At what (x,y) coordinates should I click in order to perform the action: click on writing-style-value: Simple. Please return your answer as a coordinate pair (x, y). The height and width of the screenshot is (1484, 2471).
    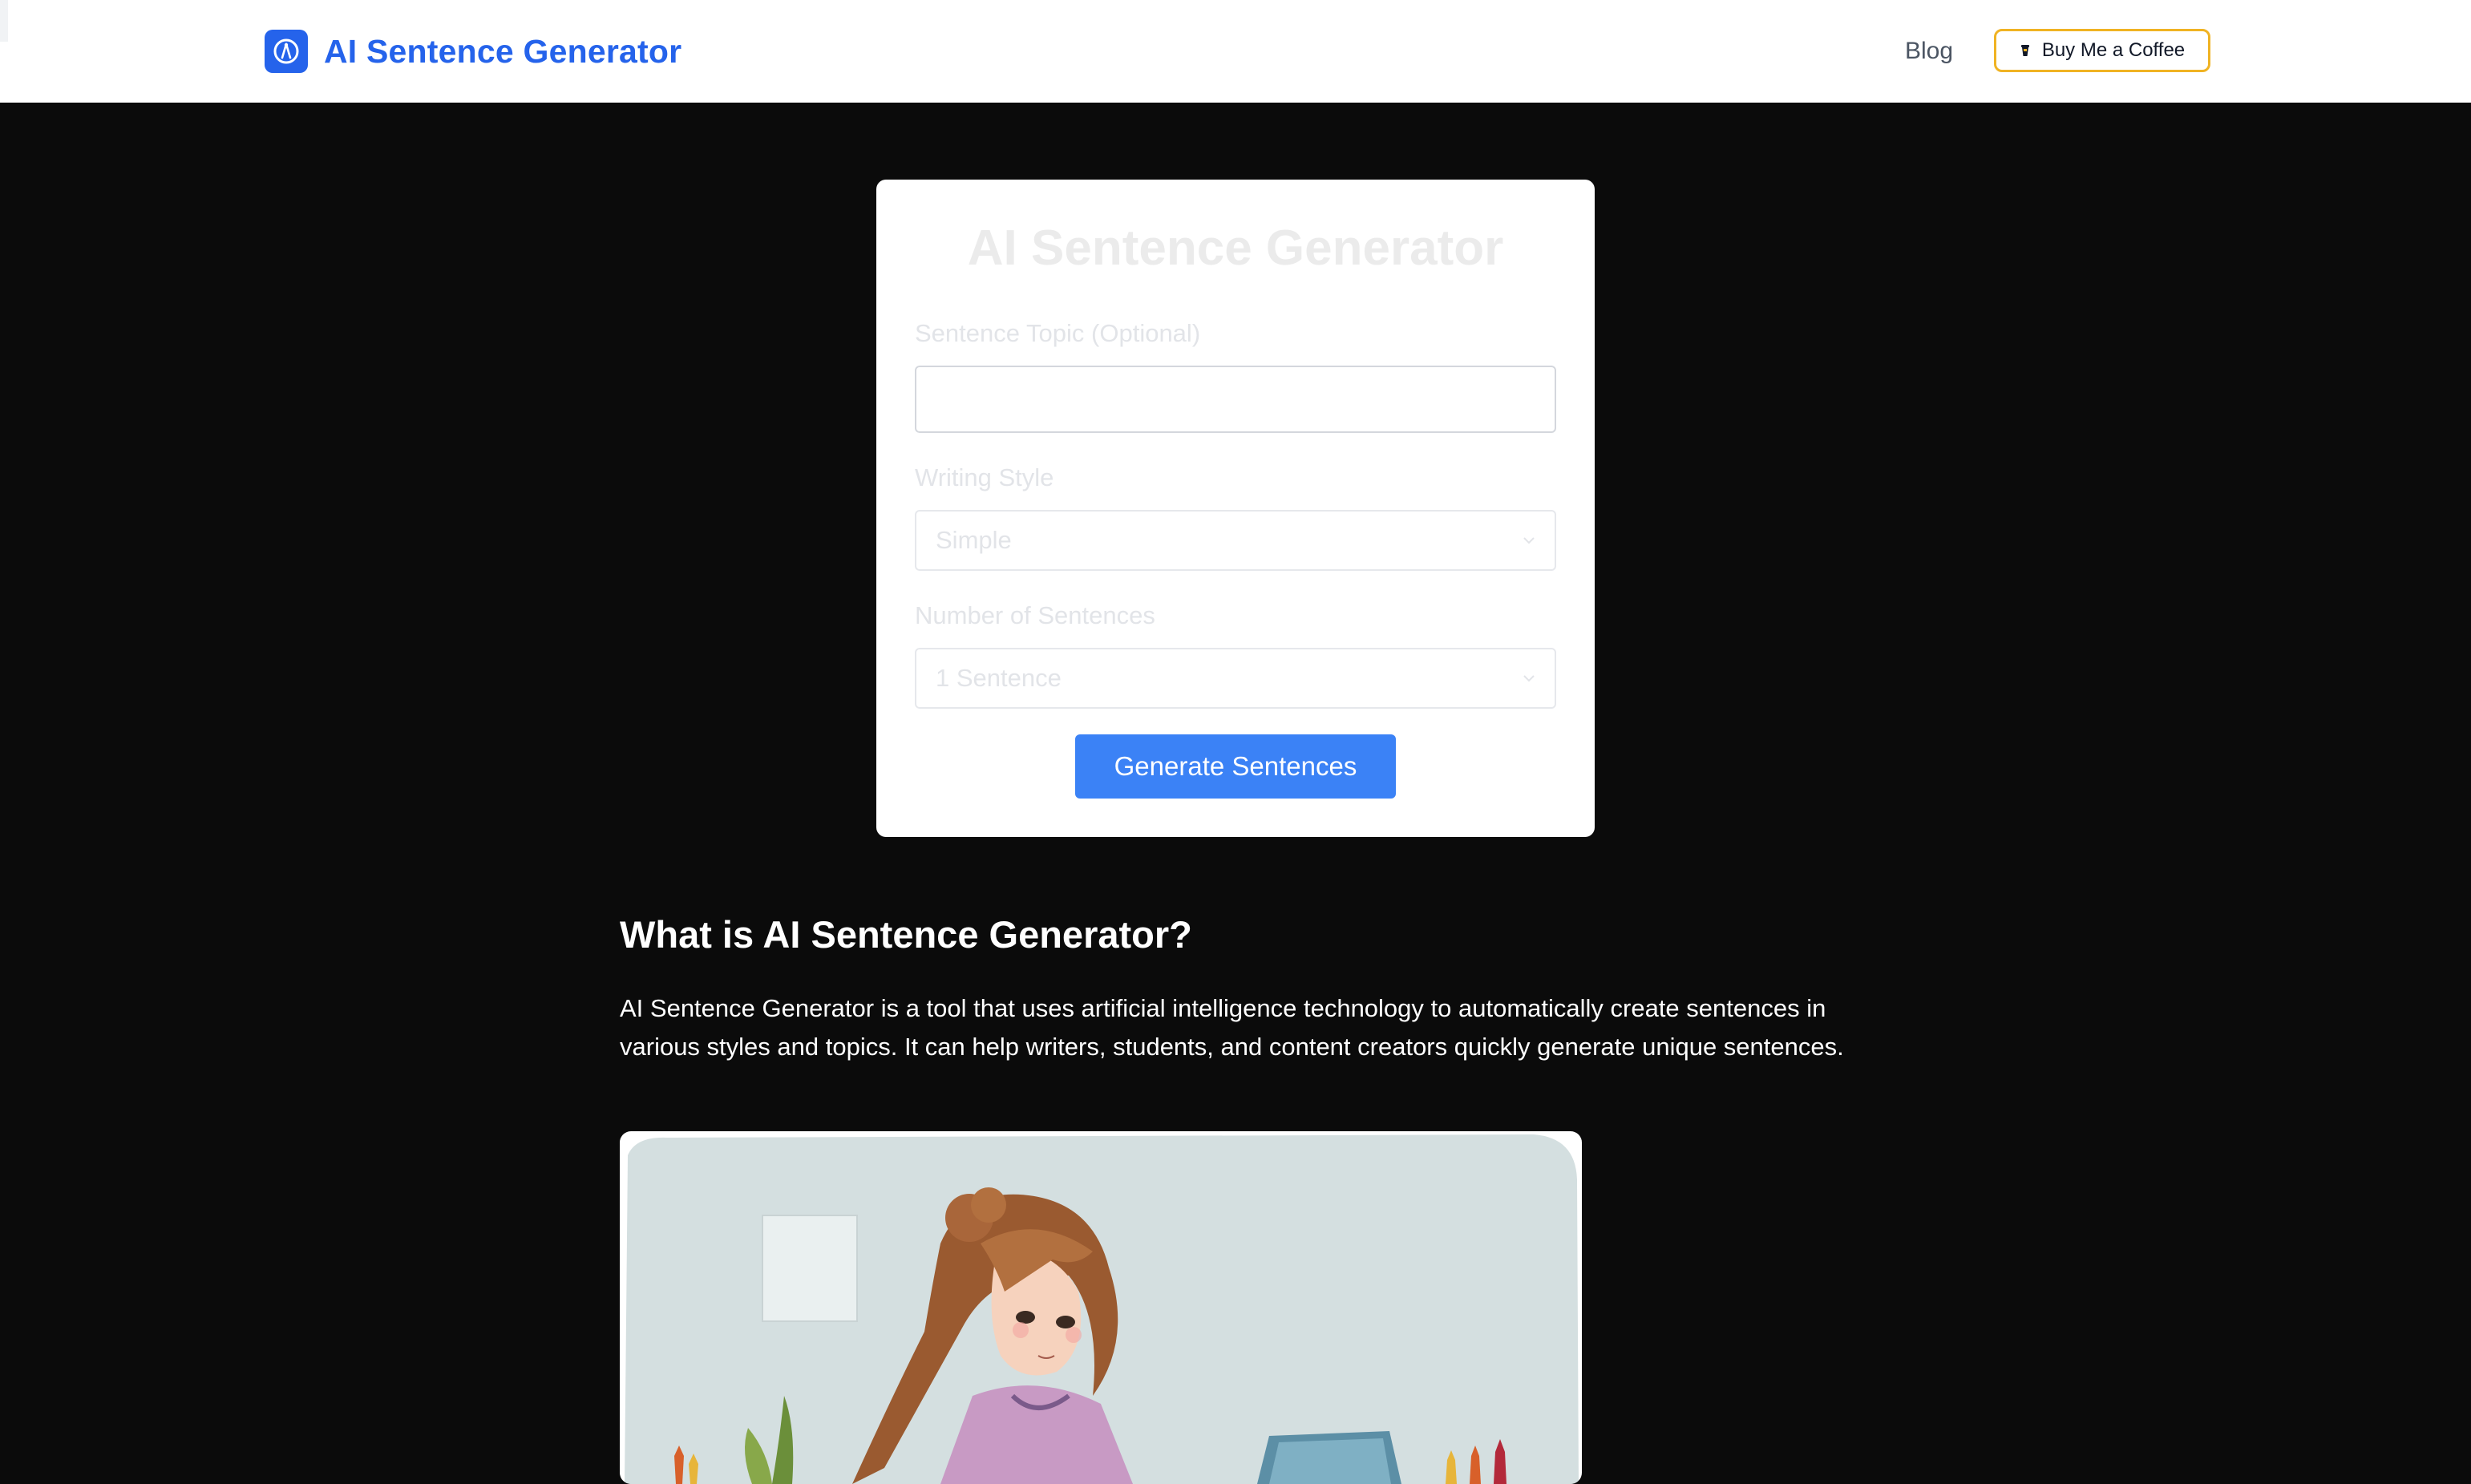
    Looking at the image, I should click on (974, 540).